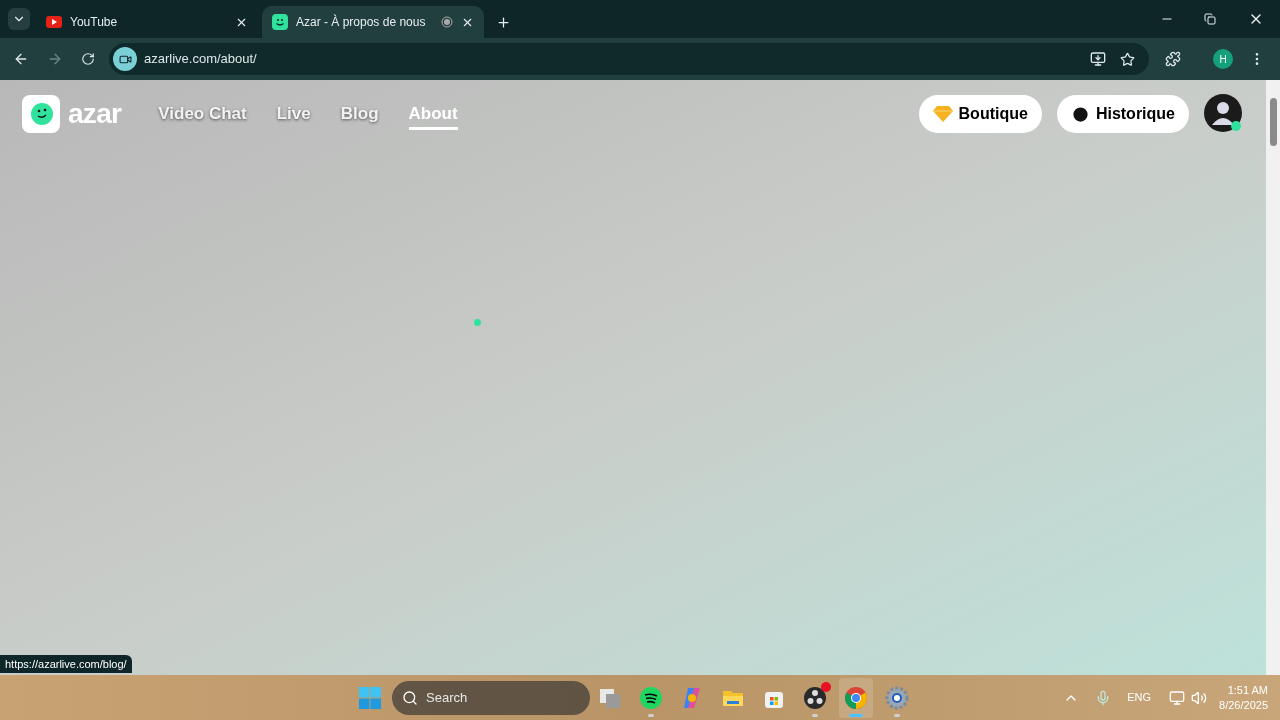 This screenshot has height=720, width=1280. Describe the element at coordinates (826, 686) in the screenshot. I see `notification-badge` at that location.